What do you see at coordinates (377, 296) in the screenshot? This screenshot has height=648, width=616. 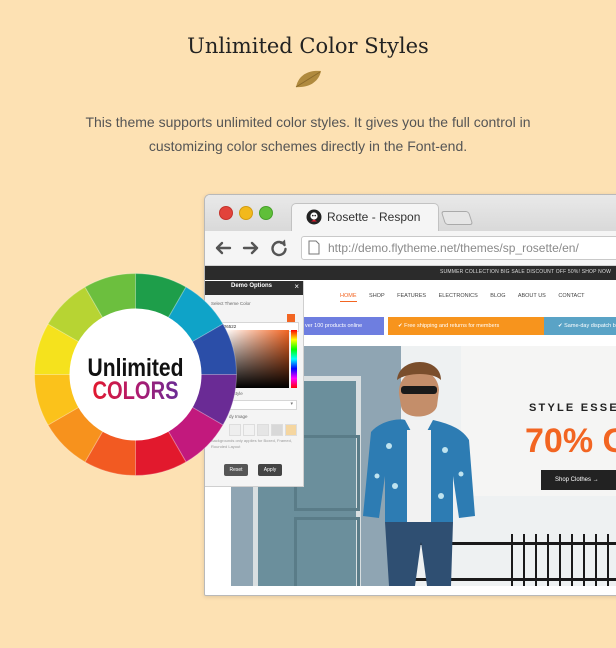 I see `menu-item-shop: SHOP` at bounding box center [377, 296].